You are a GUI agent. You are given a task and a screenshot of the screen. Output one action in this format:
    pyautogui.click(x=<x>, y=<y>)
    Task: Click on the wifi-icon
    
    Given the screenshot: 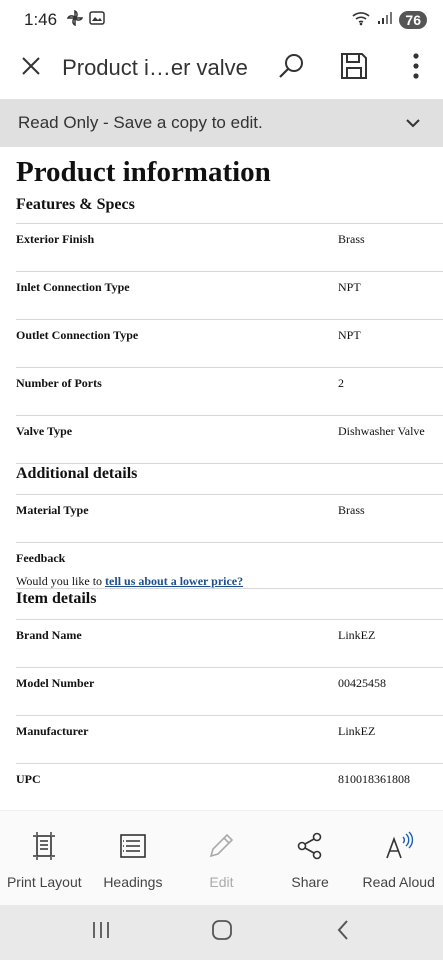 What is the action you would take?
    pyautogui.click(x=361, y=20)
    